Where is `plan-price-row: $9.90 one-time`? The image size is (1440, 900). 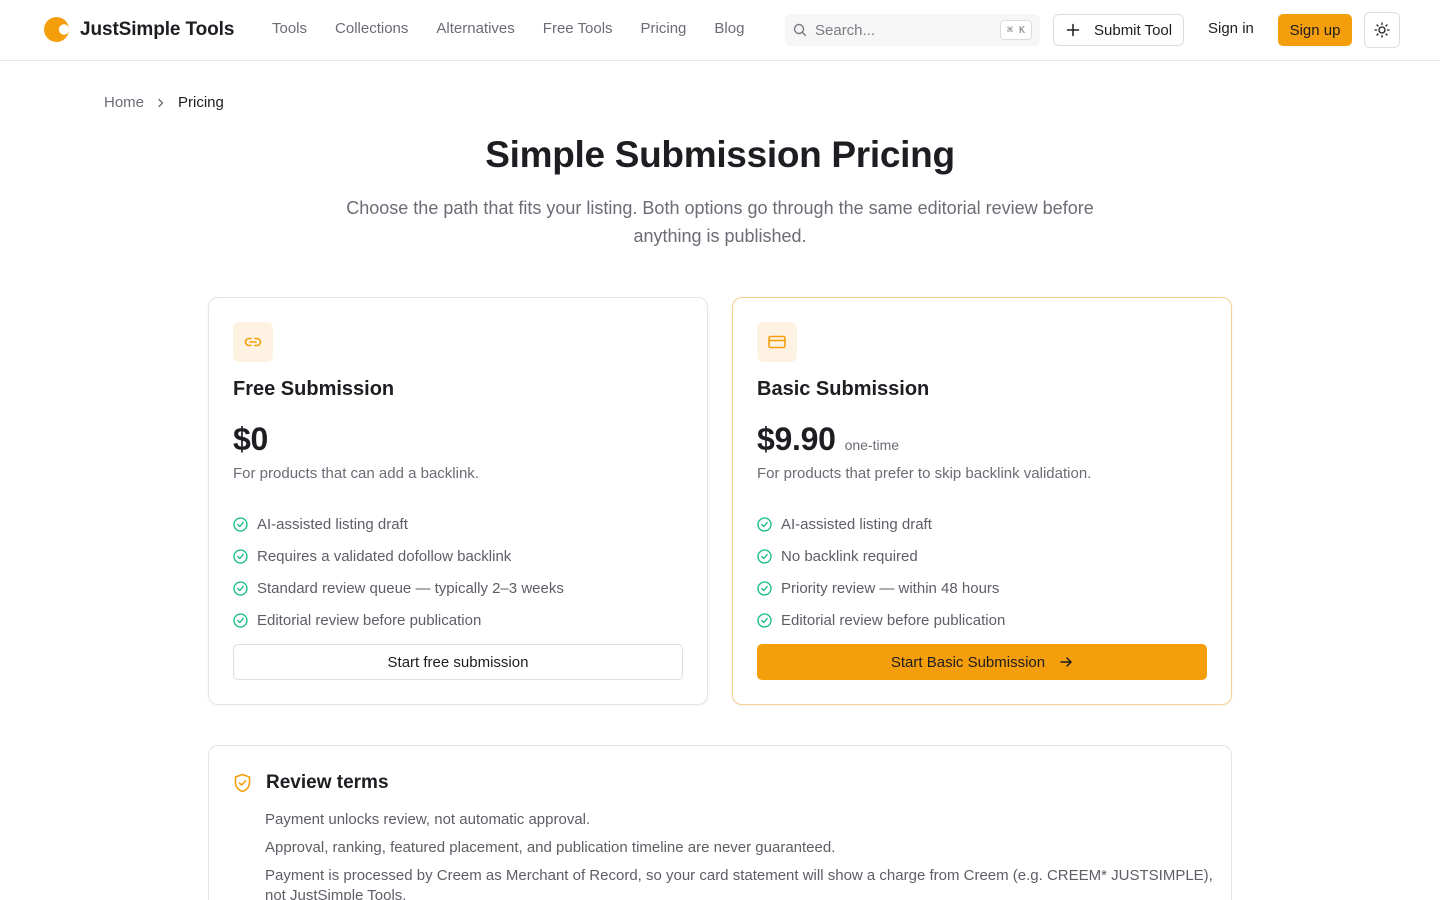
plan-price-row: $9.90 one-time is located at coordinates (828, 439).